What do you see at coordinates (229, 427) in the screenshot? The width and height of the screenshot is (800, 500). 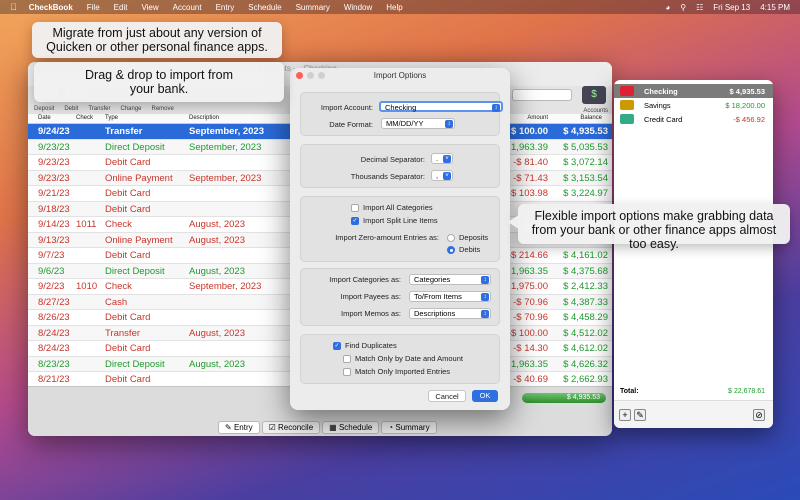 I see `entry-icon: ✎` at bounding box center [229, 427].